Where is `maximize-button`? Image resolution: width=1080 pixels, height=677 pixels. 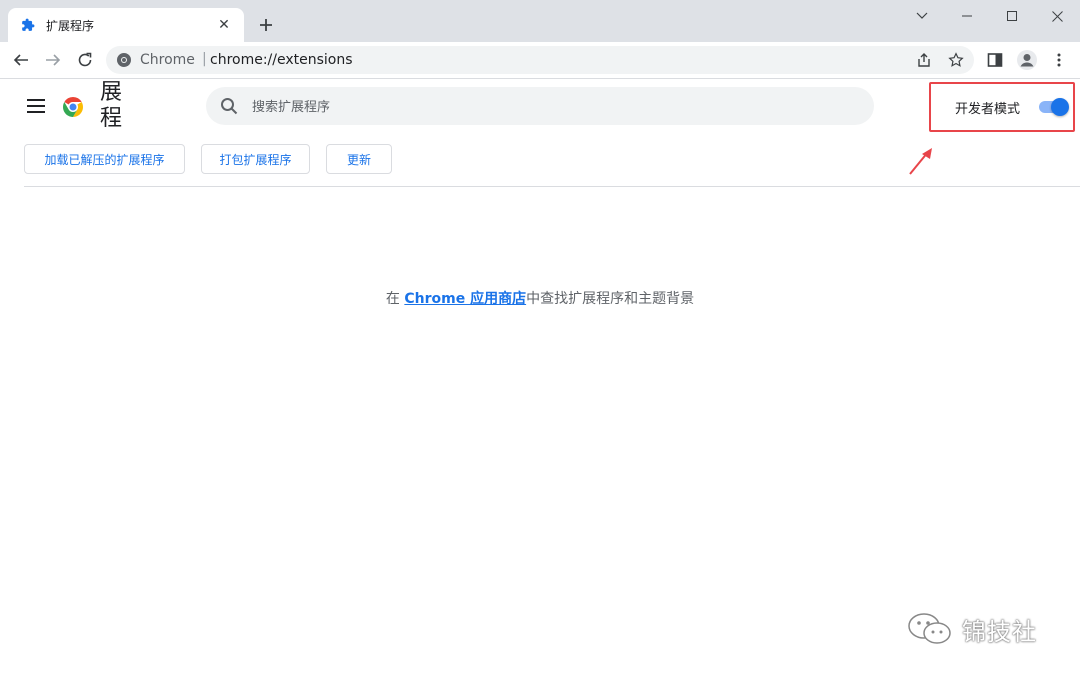 maximize-button is located at coordinates (1012, 16).